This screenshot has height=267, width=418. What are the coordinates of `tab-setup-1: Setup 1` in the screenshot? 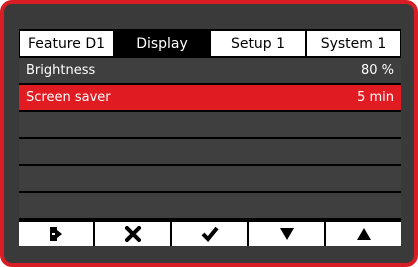 It's located at (258, 43).